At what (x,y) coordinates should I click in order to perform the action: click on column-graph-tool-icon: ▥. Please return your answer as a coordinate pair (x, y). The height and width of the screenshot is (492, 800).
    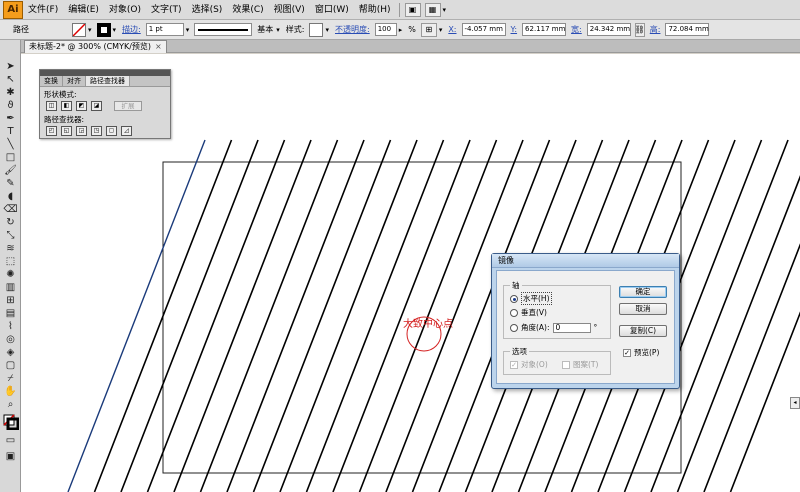
    Looking at the image, I should click on (10, 287).